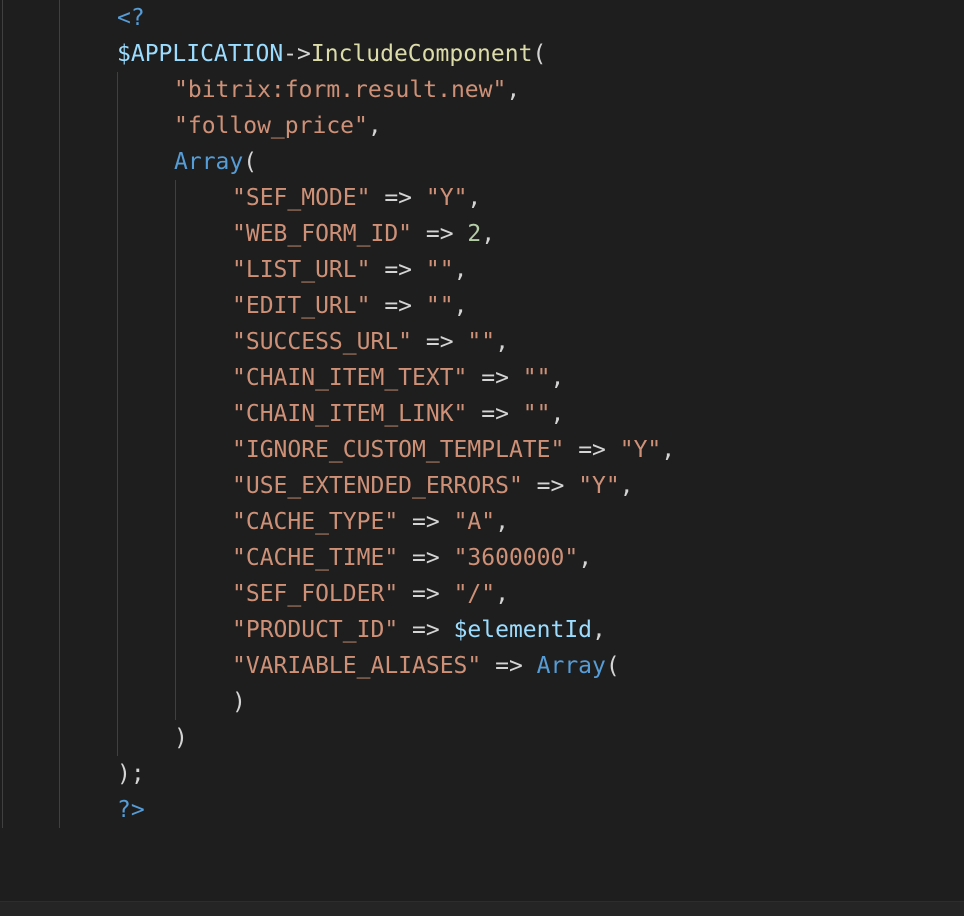 This screenshot has height=916, width=964. Describe the element at coordinates (301, 306) in the screenshot. I see `code-token: "EDIT_URL"` at that location.